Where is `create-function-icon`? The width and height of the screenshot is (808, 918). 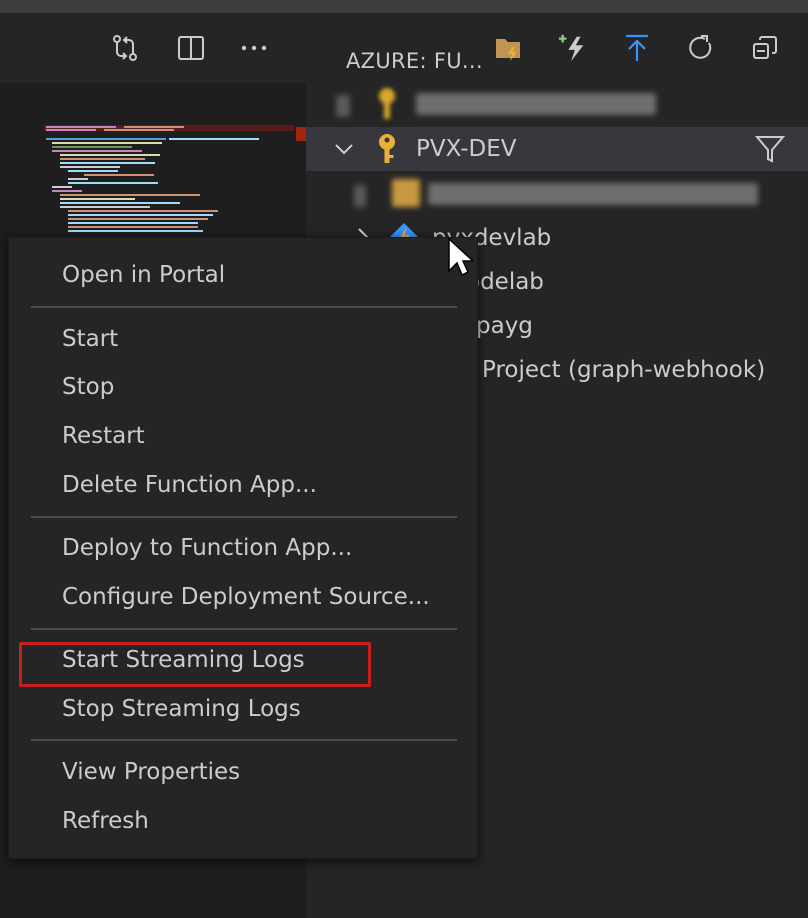
create-function-icon is located at coordinates (573, 48).